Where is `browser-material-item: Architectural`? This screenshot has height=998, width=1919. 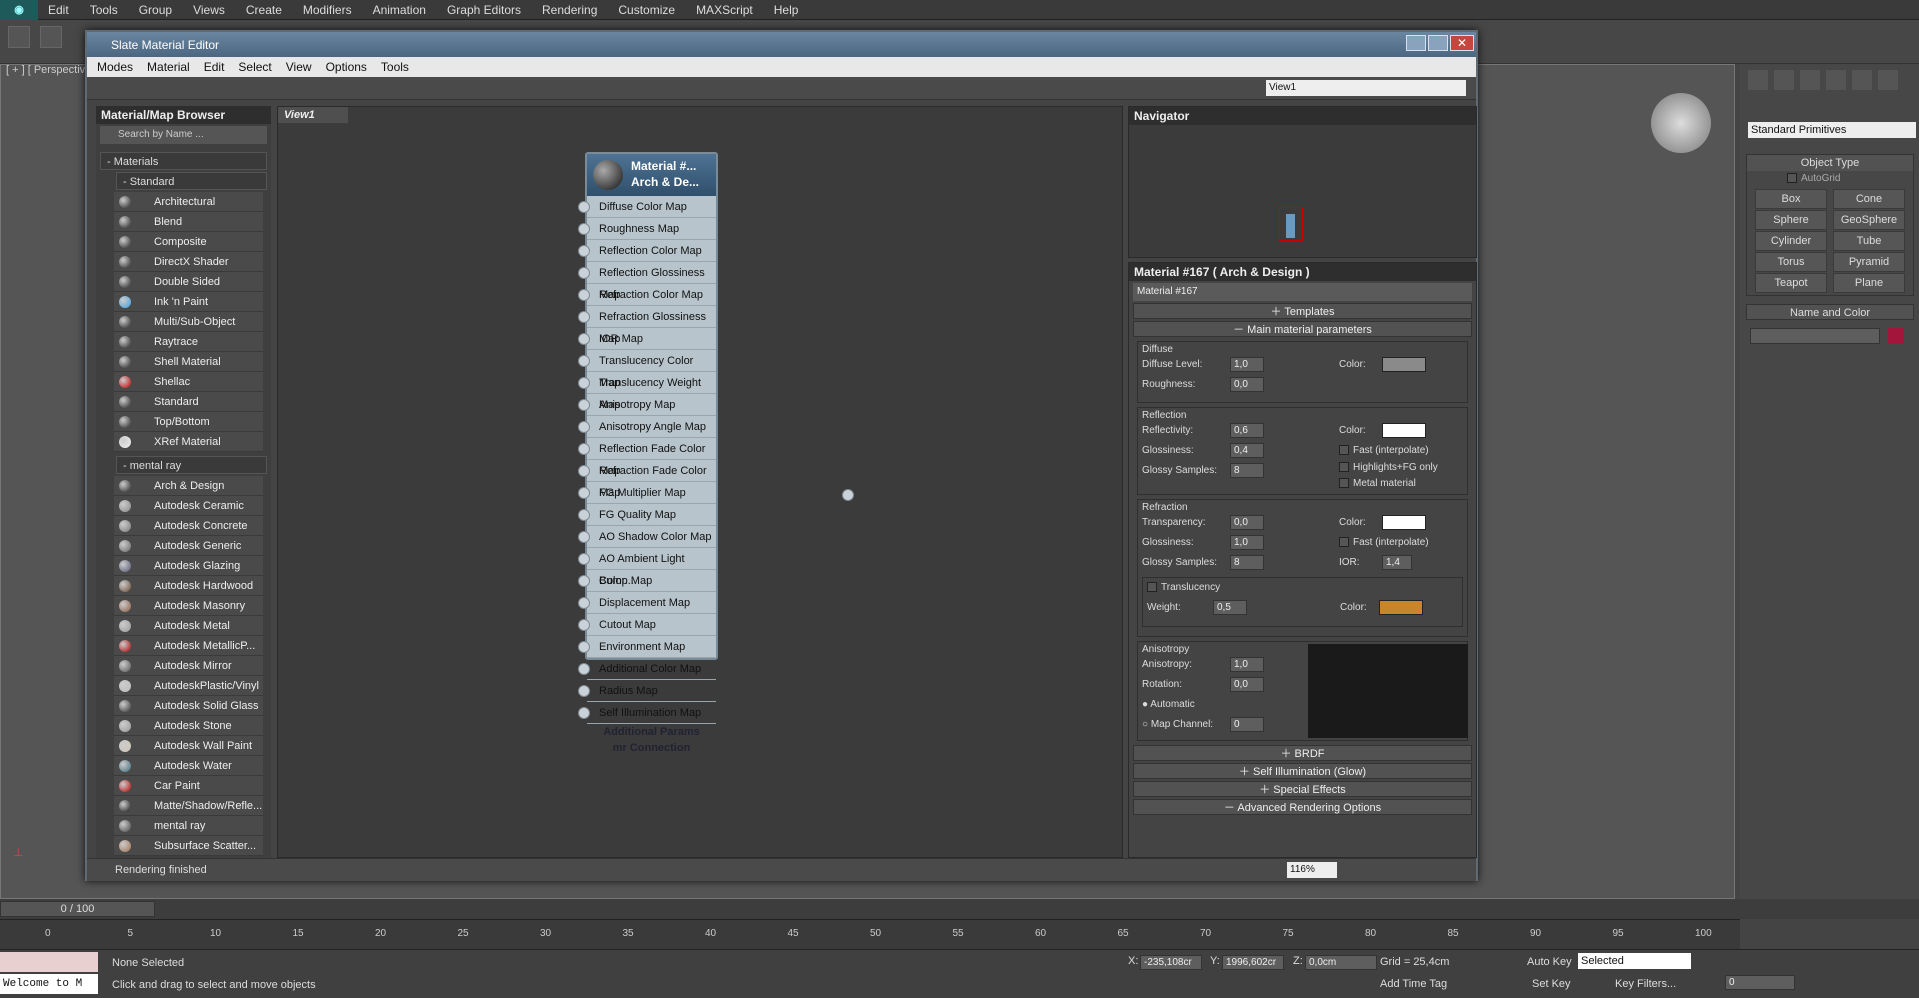
browser-material-item: Architectural is located at coordinates (188, 202).